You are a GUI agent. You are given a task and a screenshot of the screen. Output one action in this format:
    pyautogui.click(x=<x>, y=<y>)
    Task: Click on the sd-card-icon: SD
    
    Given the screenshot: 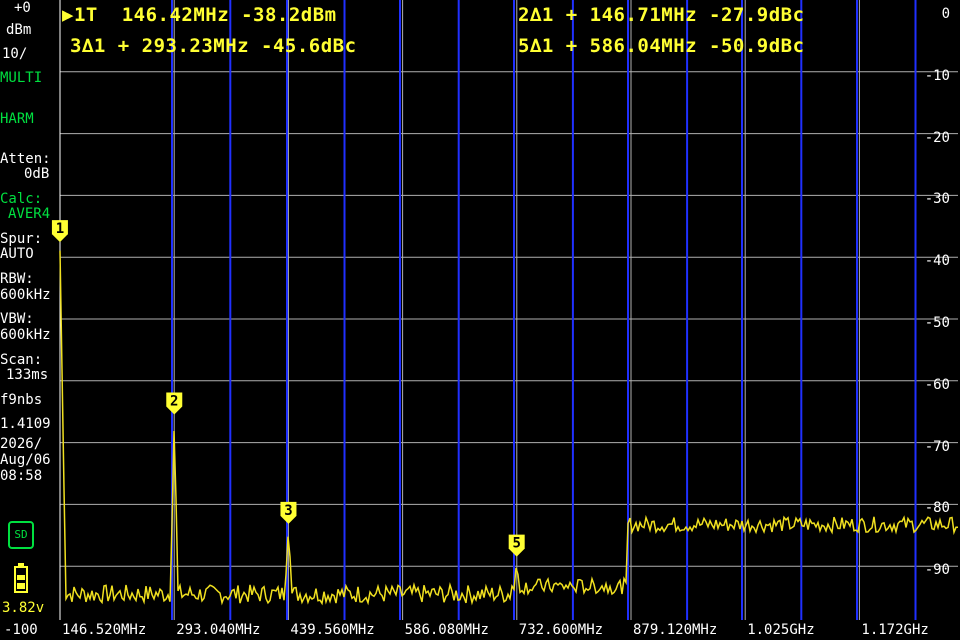 What is the action you would take?
    pyautogui.click(x=21, y=535)
    